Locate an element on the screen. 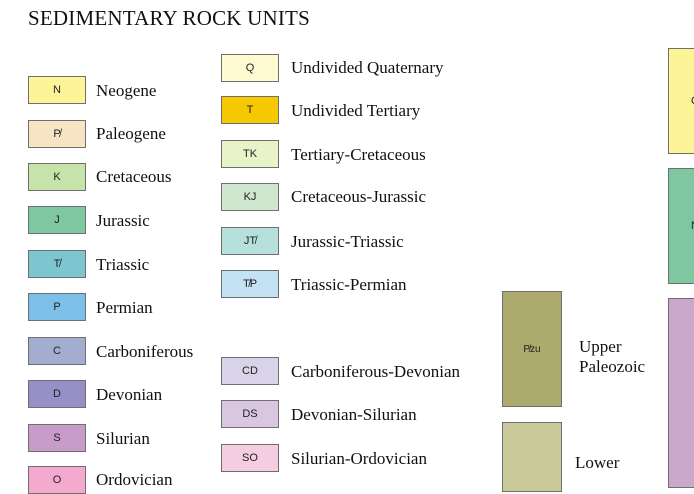 The image size is (694, 494). swatch-undivided-tertiary: T is located at coordinates (250, 110).